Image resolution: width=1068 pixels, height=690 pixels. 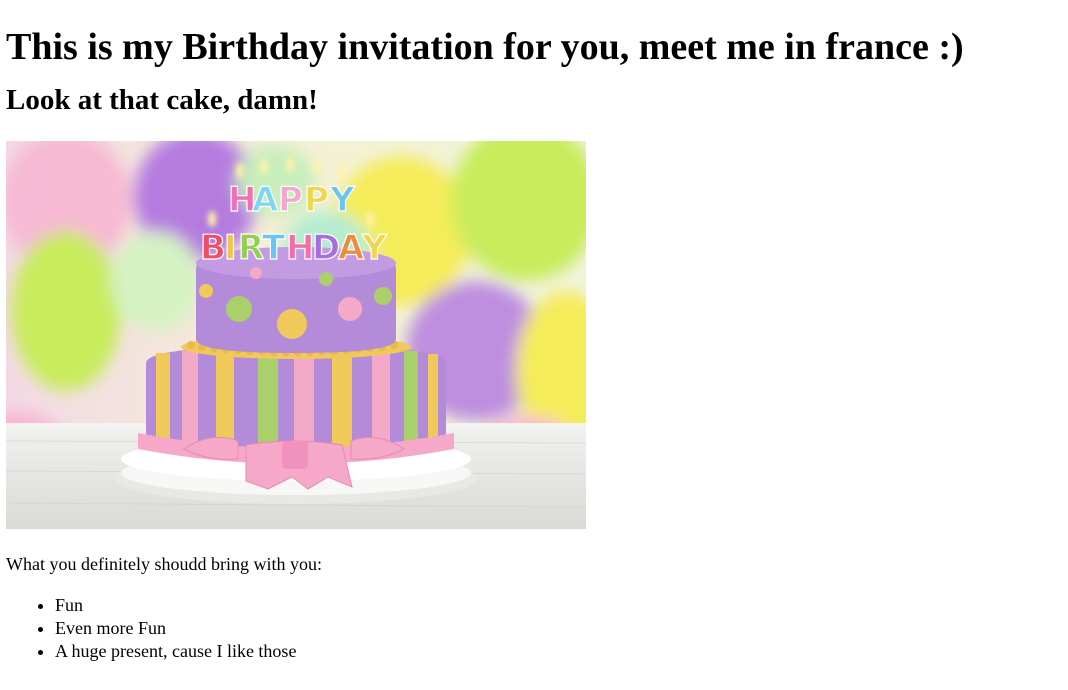 What do you see at coordinates (560, 651) in the screenshot?
I see `list-item: A huge present, cause I like those` at bounding box center [560, 651].